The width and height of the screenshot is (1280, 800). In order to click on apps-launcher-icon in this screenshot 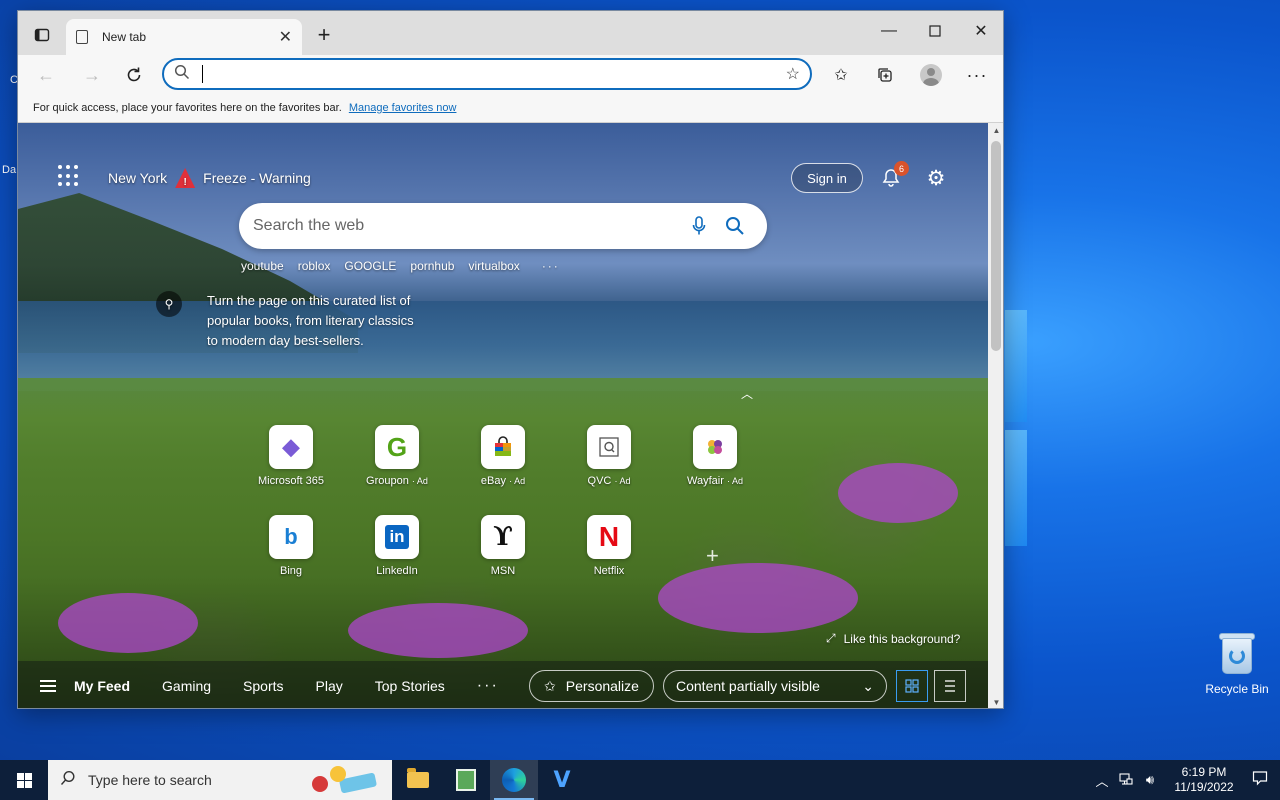, I will do `click(69, 176)`.